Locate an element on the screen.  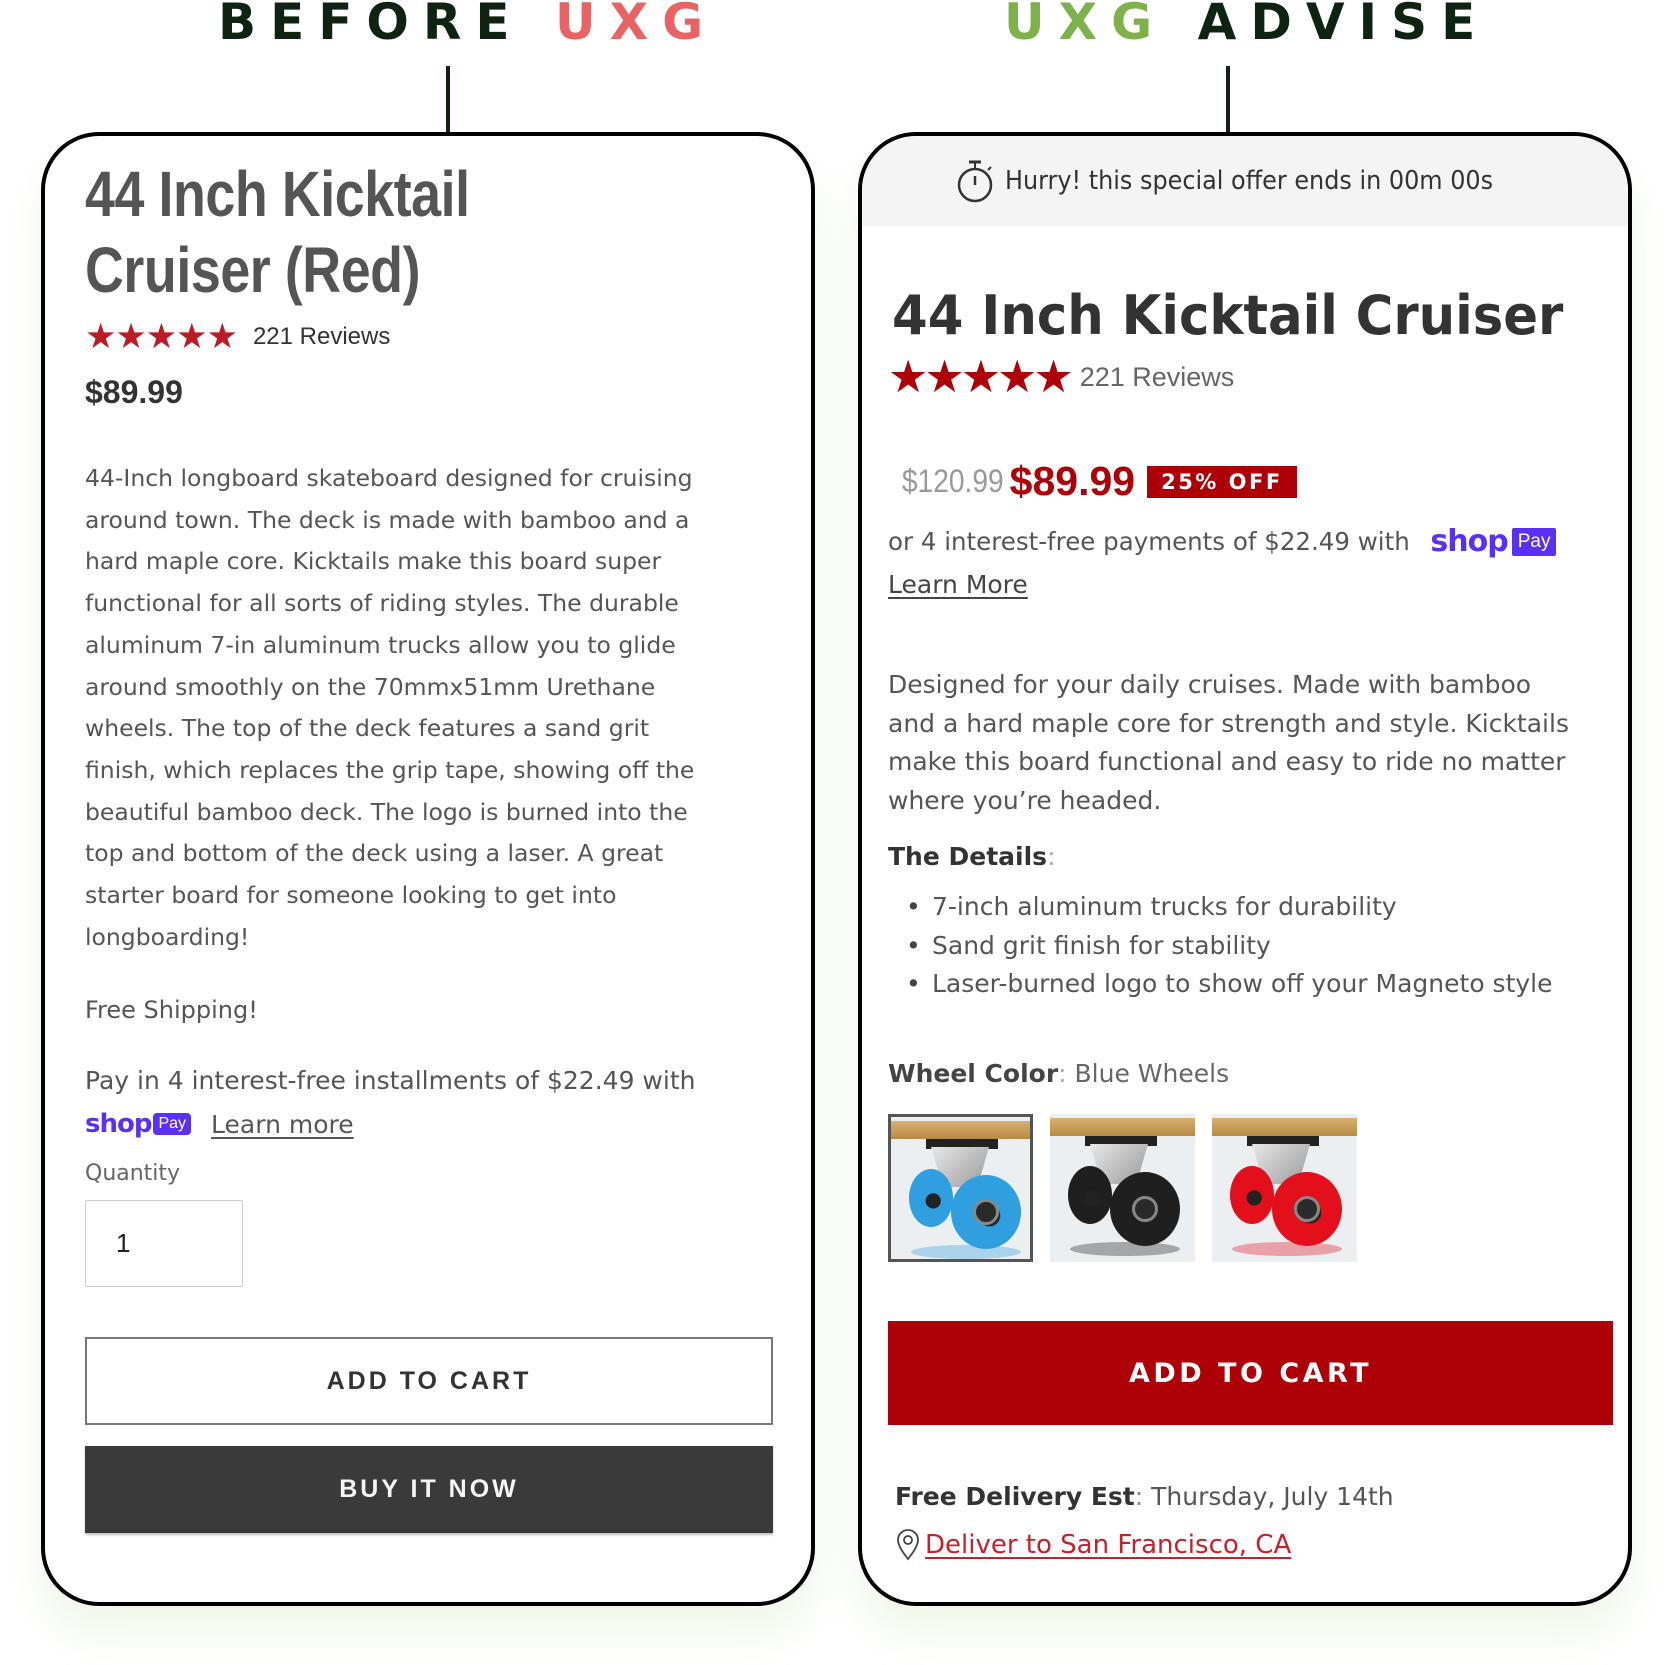
learn-more-link: Learn More is located at coordinates (958, 584).